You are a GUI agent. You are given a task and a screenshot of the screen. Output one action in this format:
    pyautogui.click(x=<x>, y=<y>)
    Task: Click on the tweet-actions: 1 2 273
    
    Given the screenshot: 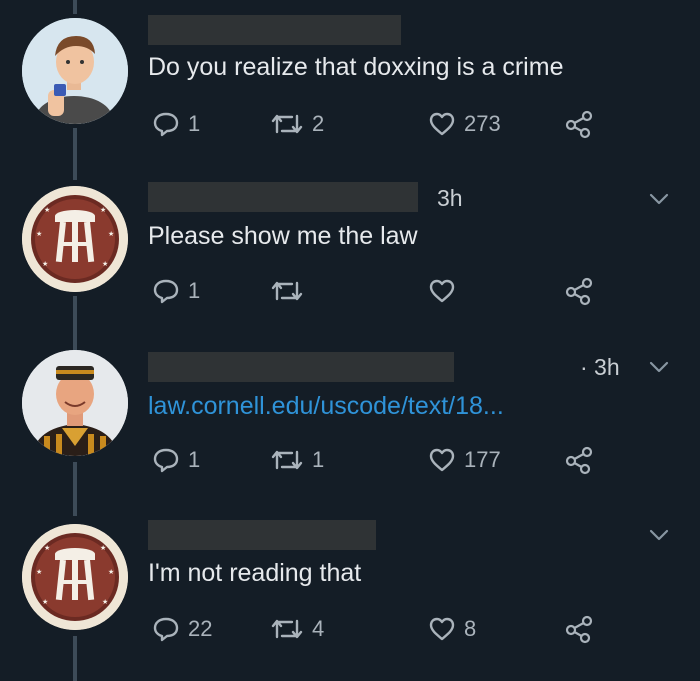 What is the action you would take?
    pyautogui.click(x=378, y=124)
    